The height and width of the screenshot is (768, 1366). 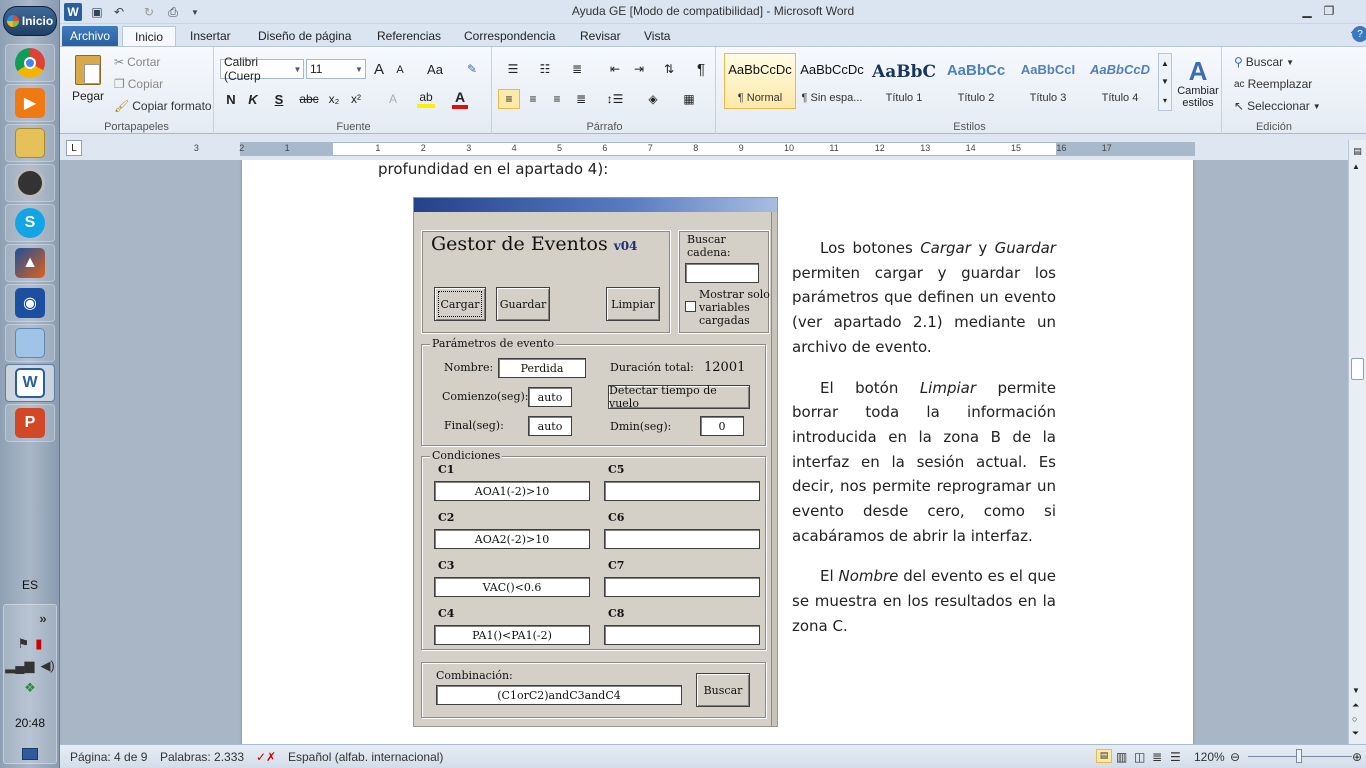 What do you see at coordinates (30, 183) in the screenshot?
I see `taskbar-app-round` at bounding box center [30, 183].